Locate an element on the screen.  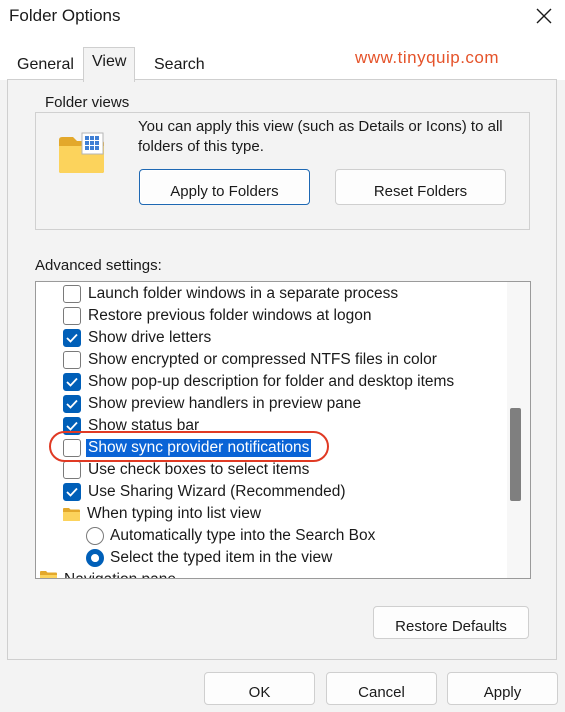
advanced-settings-label: Advanced settings: is located at coordinates (98, 265).